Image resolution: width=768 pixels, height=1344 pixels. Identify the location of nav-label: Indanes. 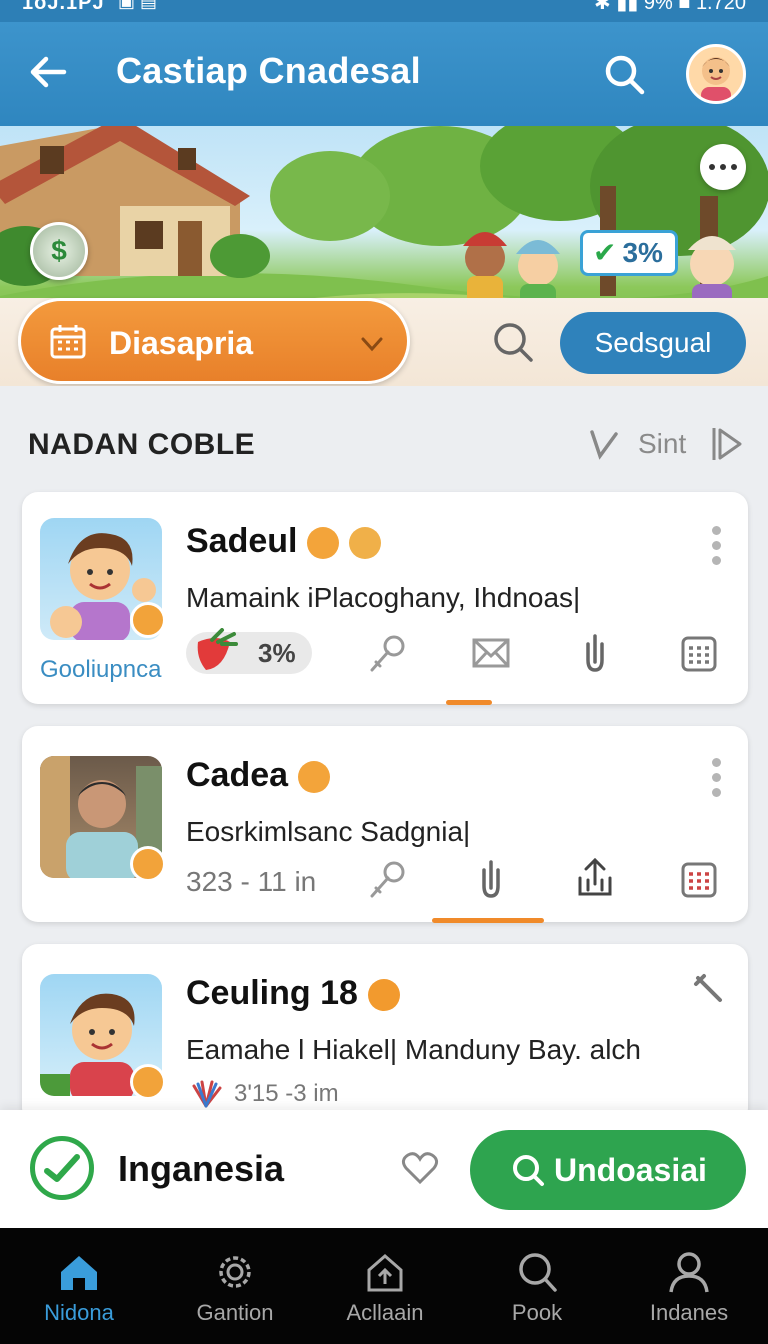
(689, 1312).